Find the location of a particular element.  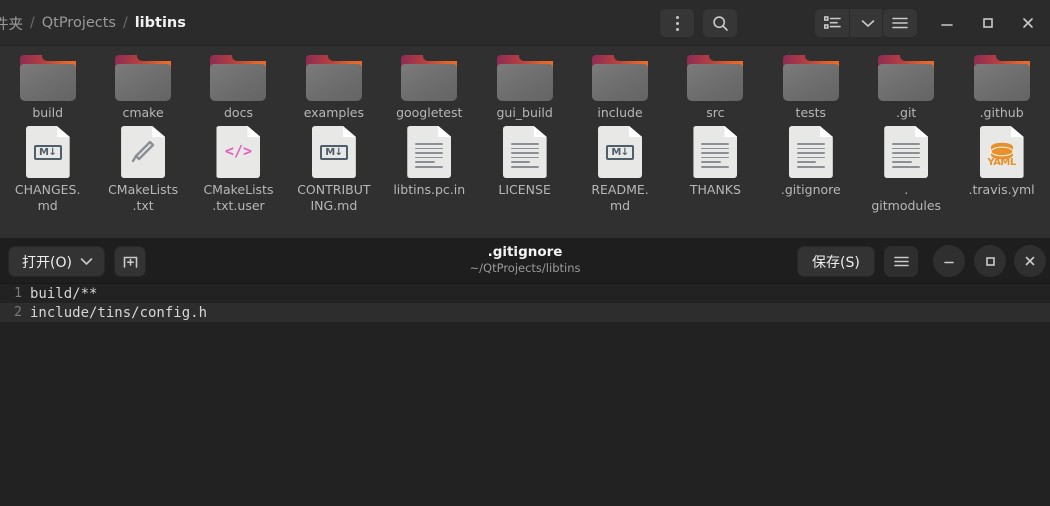

line-text: build/** is located at coordinates (64, 293).